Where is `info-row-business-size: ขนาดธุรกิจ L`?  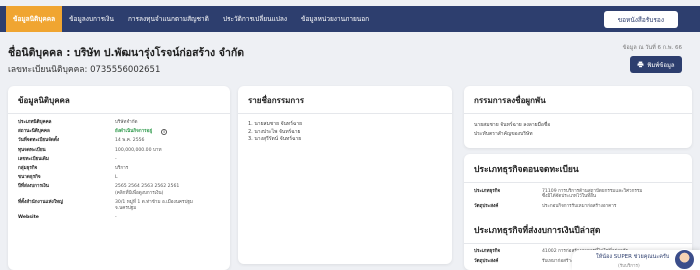 info-row-business-size: ขนาดธุรกิจ L is located at coordinates (119, 178).